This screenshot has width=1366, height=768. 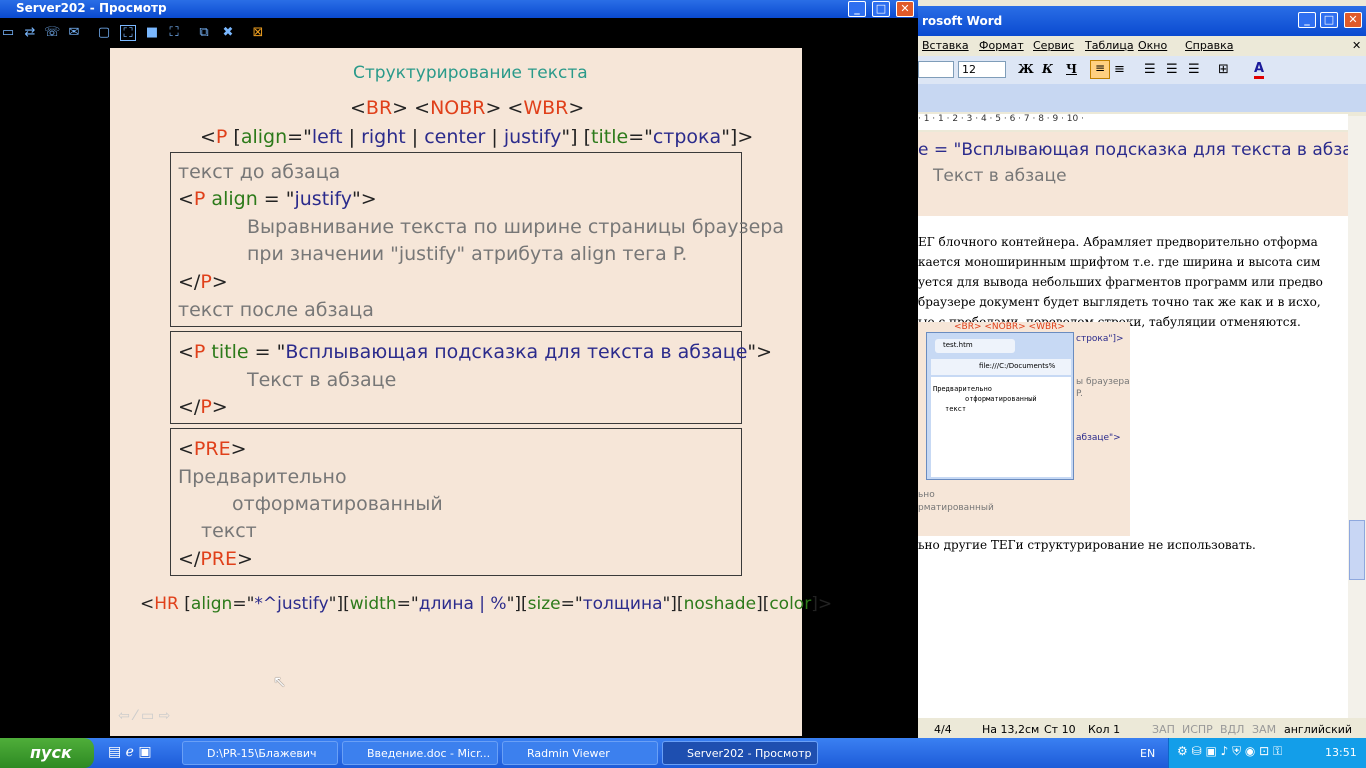 I want to click on numbered-list-icon: ☰, so click(x=1150, y=69).